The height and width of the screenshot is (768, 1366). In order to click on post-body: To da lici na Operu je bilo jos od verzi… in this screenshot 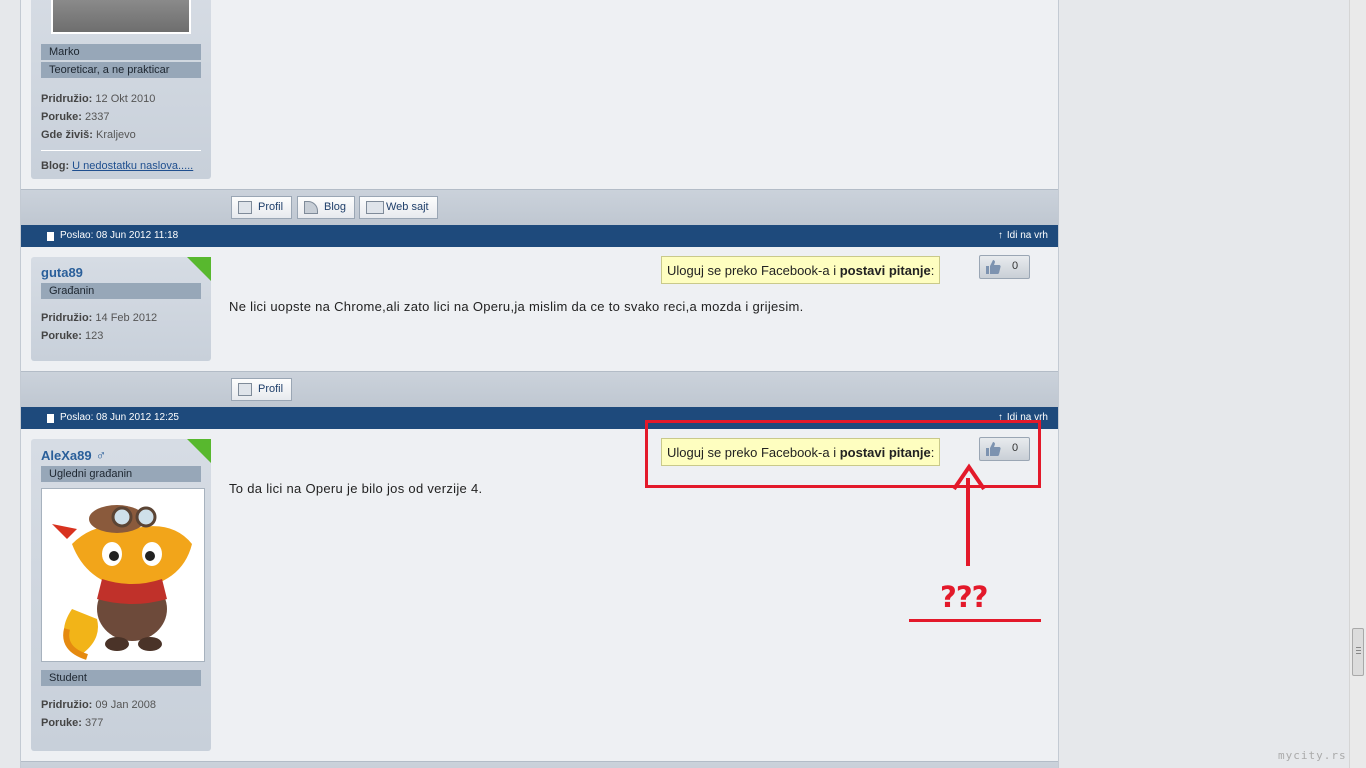, I will do `click(356, 488)`.